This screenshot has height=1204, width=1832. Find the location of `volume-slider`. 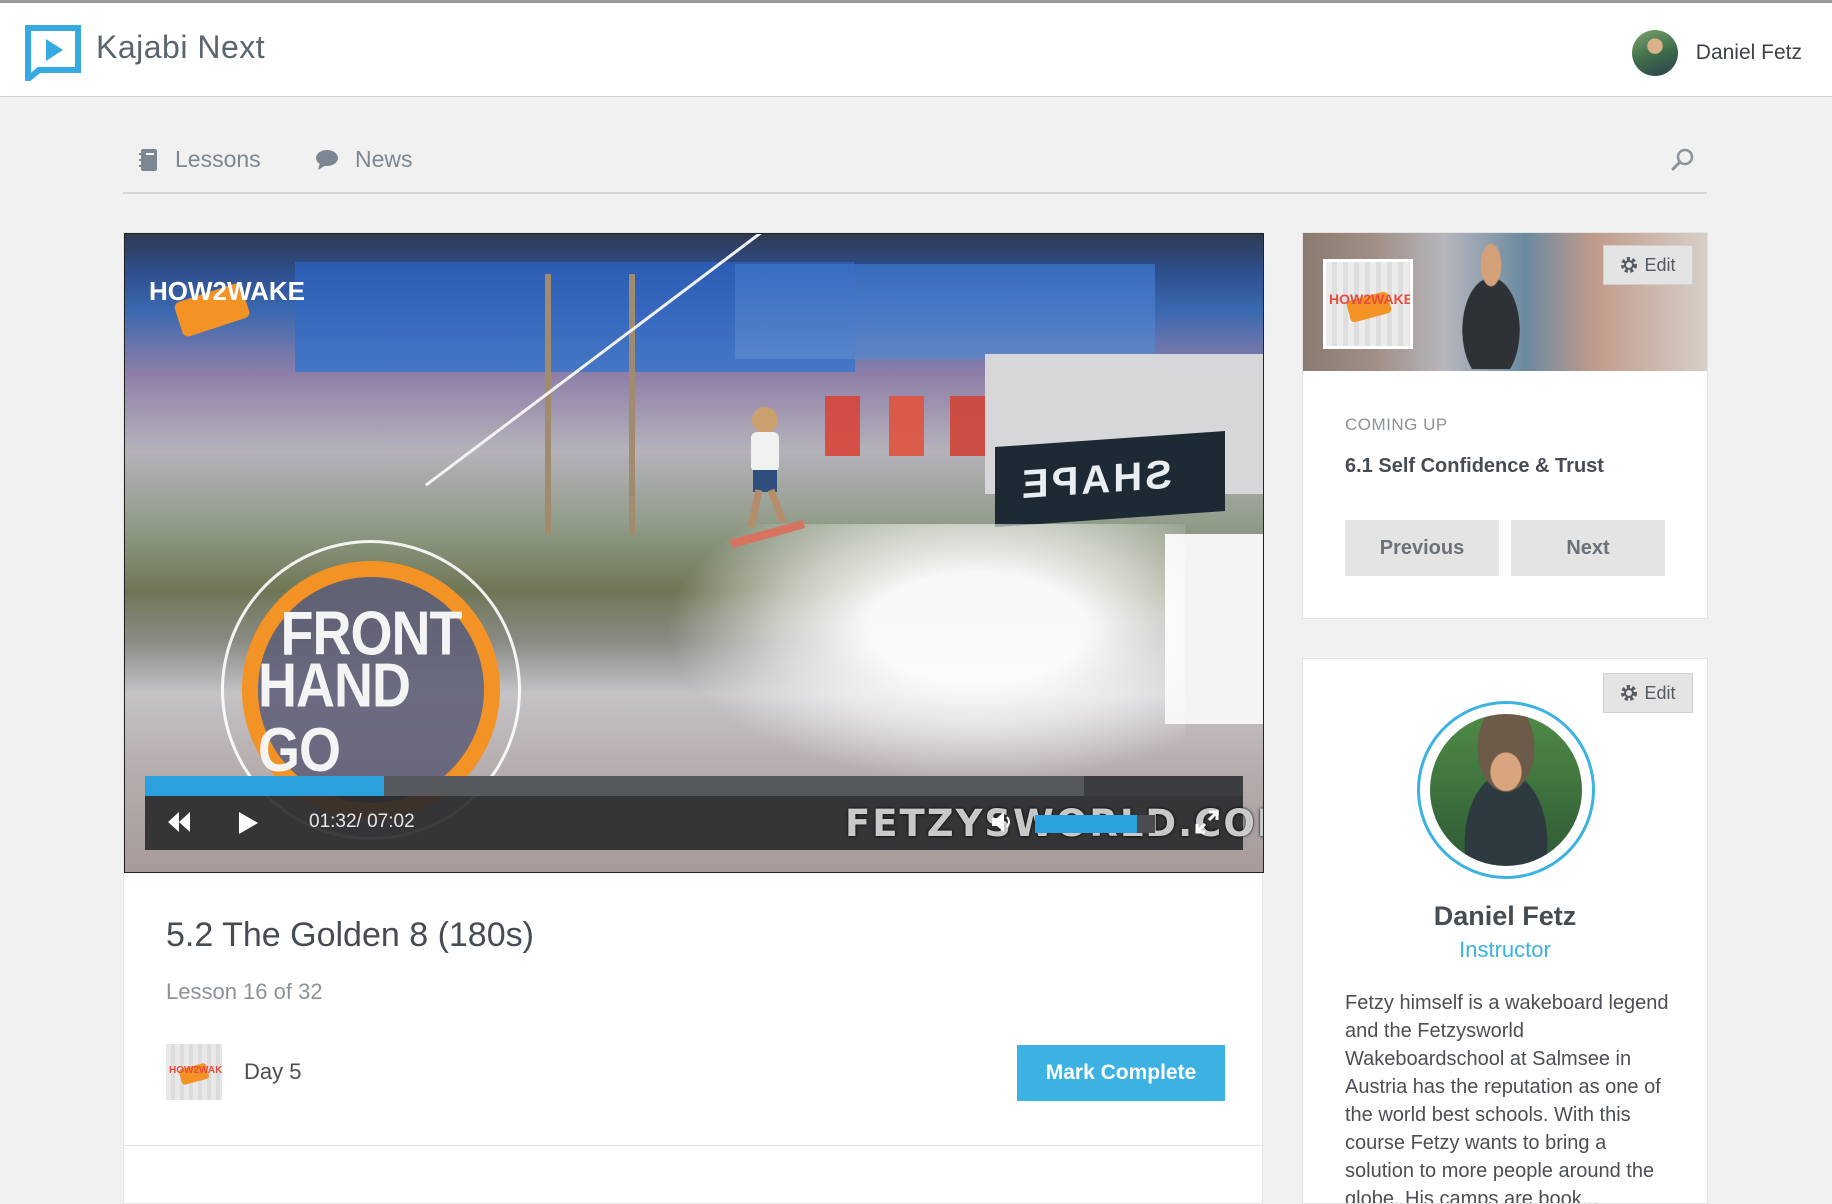

volume-slider is located at coordinates (1095, 824).